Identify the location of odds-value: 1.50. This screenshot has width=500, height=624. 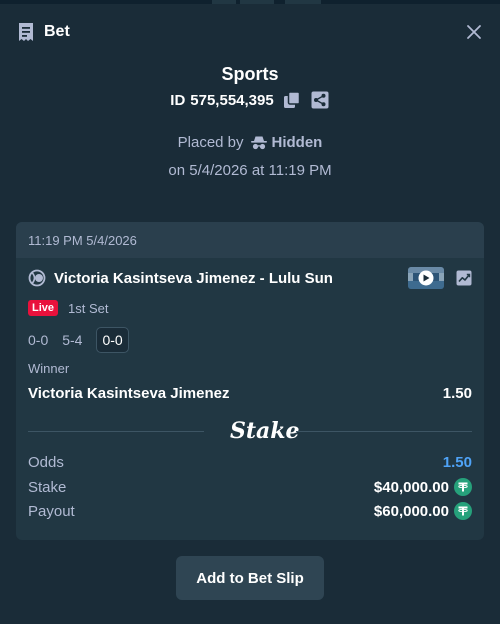
(457, 462).